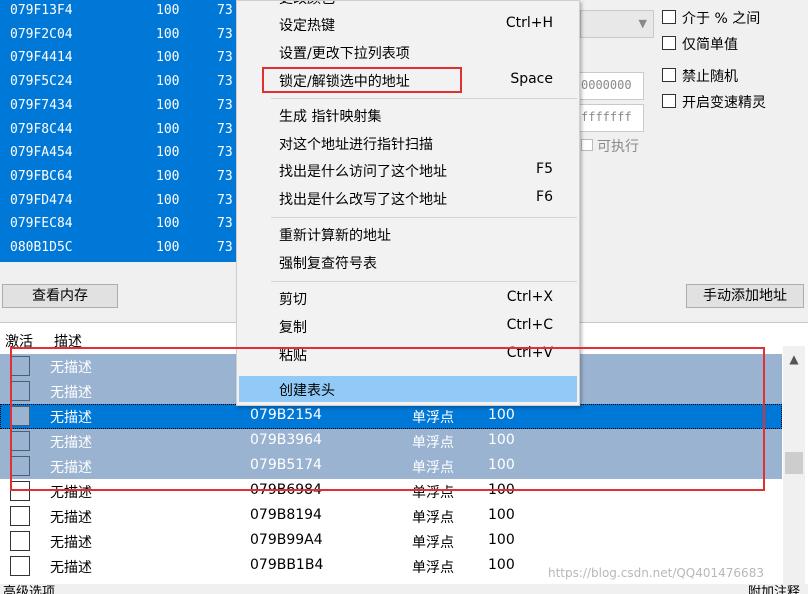  What do you see at coordinates (41, 153) in the screenshot?
I see `scan-address: 079FA454` at bounding box center [41, 153].